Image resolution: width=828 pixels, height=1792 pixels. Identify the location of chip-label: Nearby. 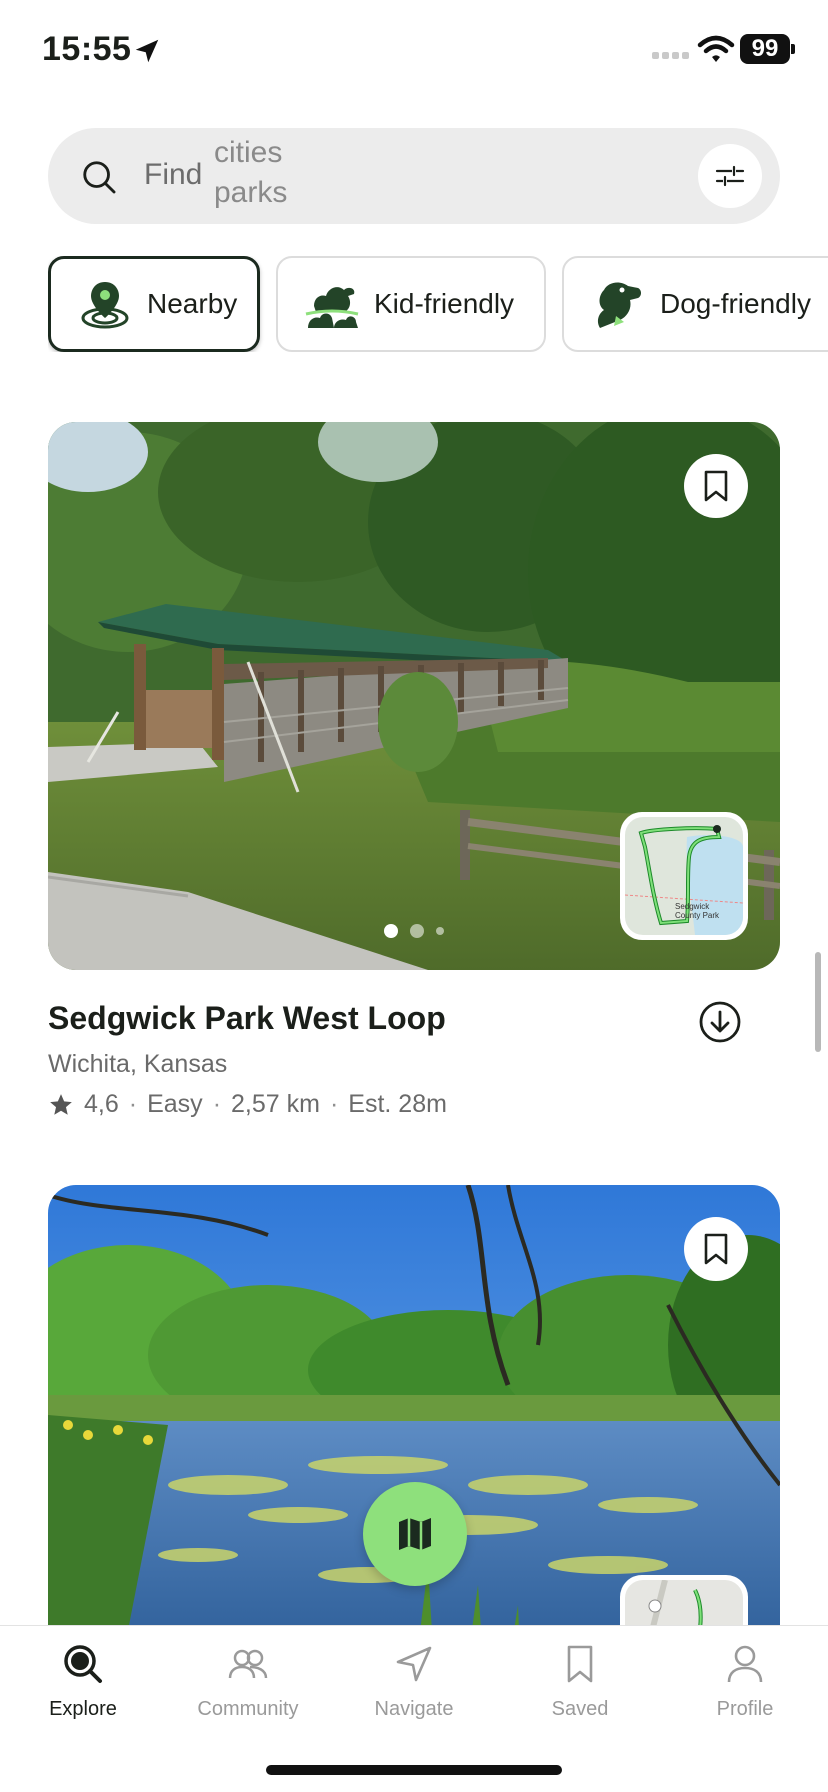
(192, 303).